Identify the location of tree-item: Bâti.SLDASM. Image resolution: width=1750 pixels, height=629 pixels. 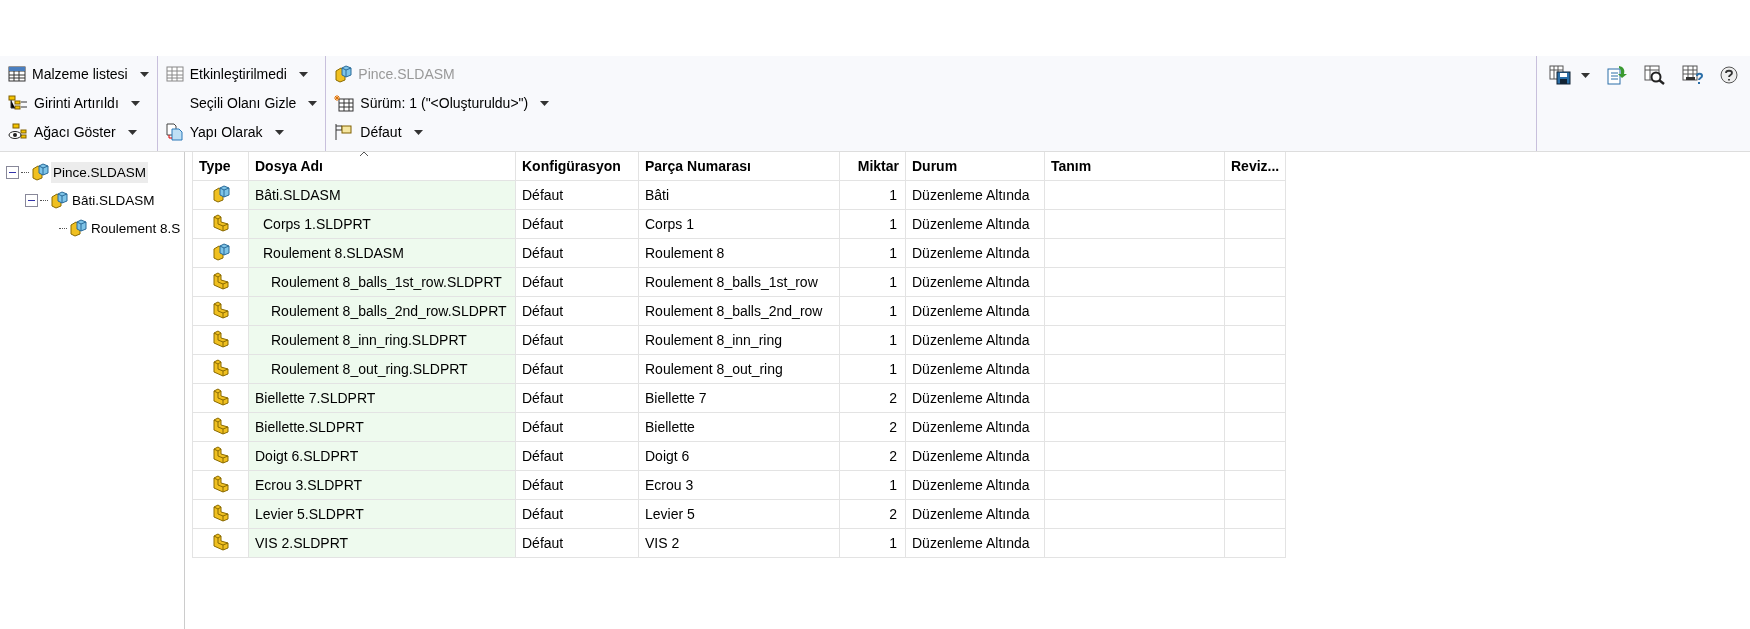
(113, 200).